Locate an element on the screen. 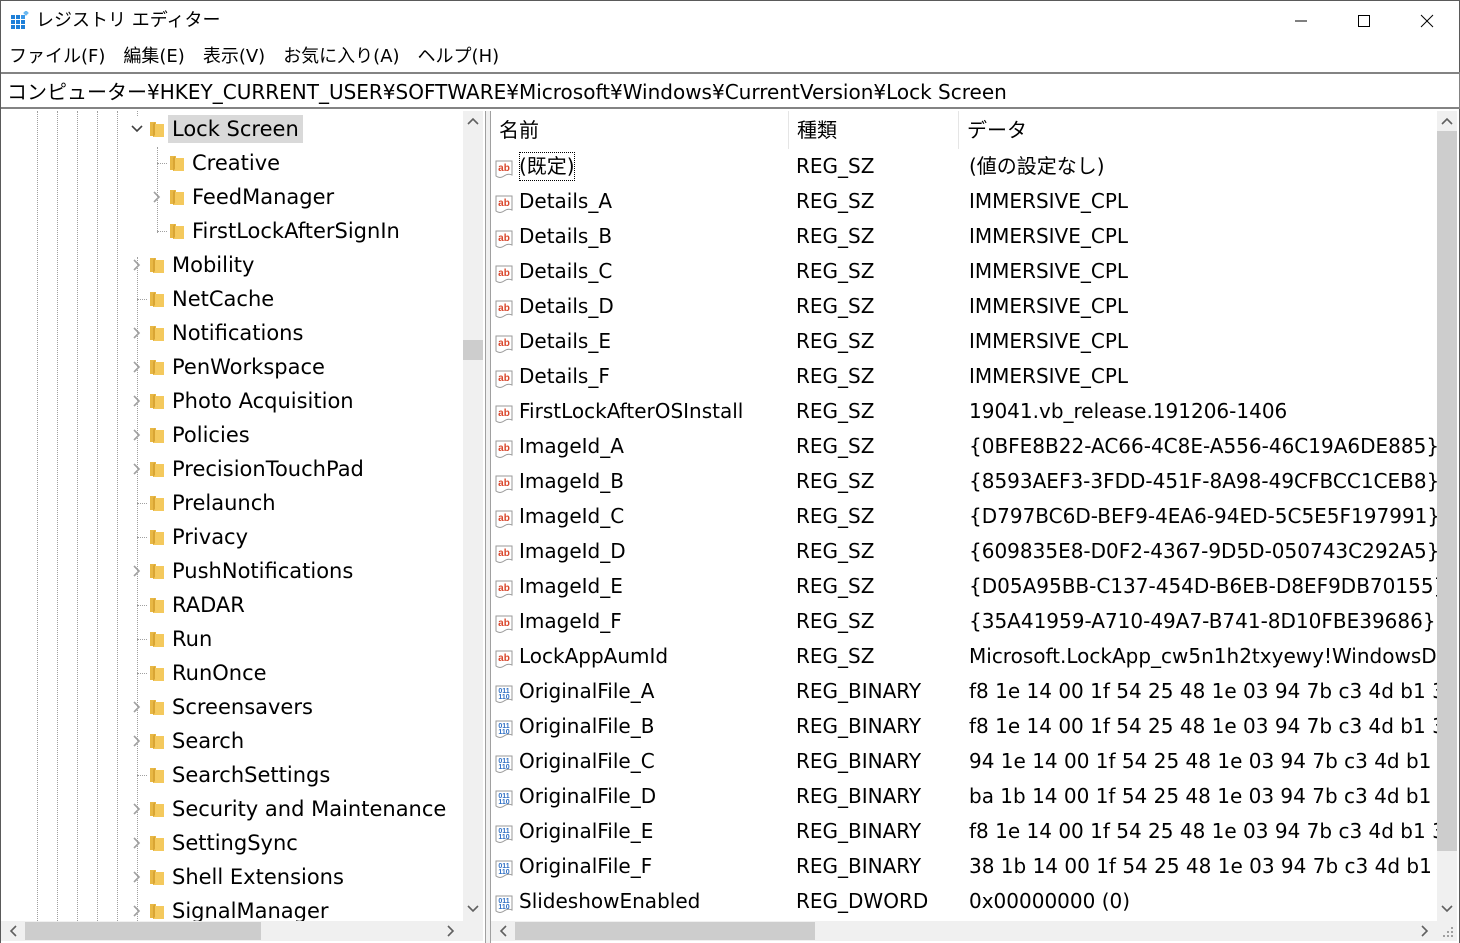 Image resolution: width=1460 pixels, height=943 pixels. list-vertical-scrollbar is located at coordinates (1447, 516).